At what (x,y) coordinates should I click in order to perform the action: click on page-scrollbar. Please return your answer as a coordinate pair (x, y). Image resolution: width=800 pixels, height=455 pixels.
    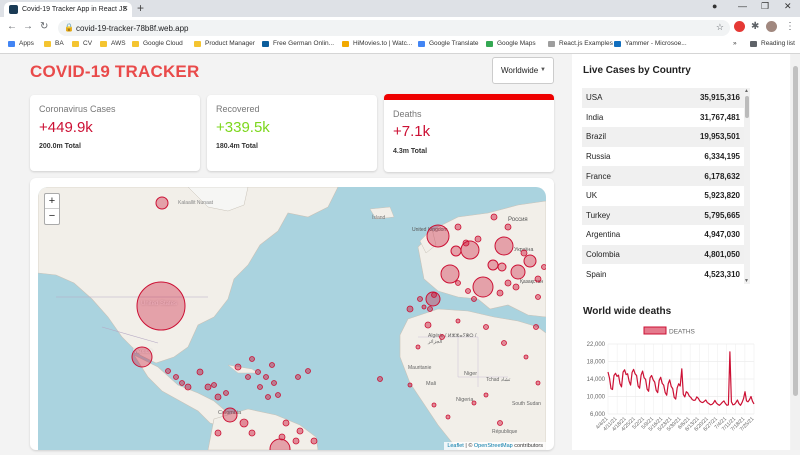
    Looking at the image, I should click on (795, 252).